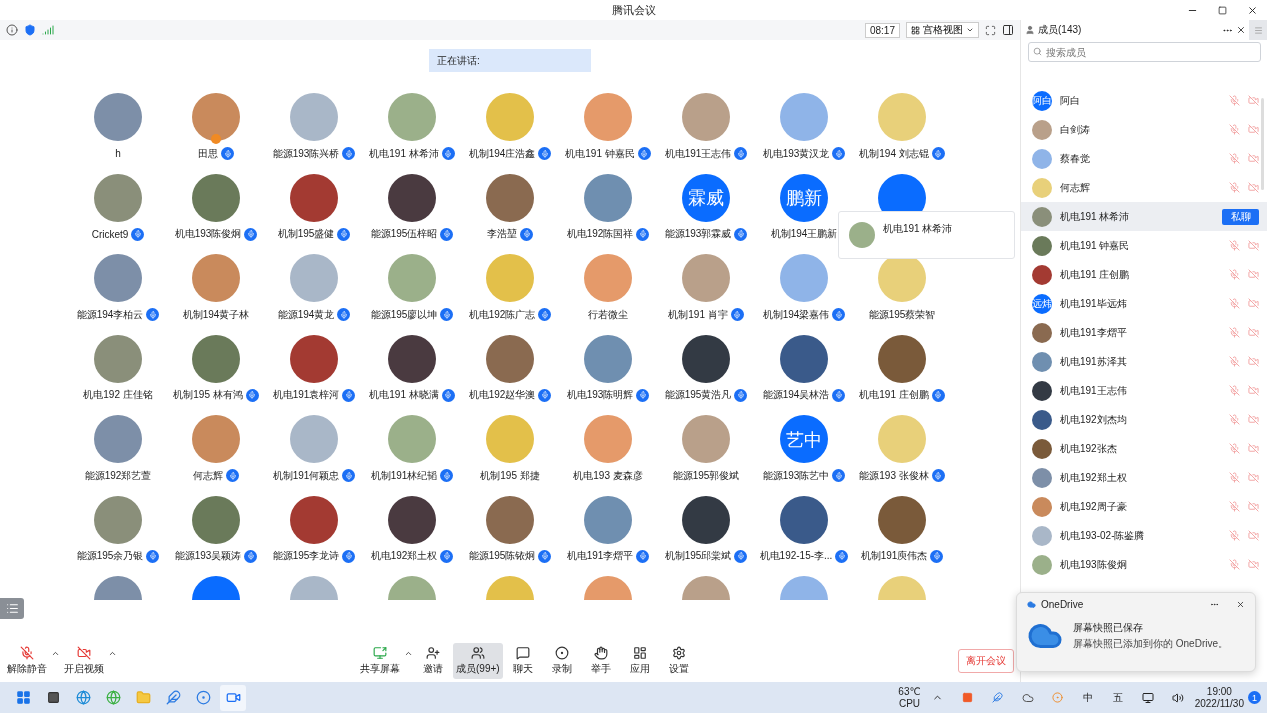  I want to click on list-button, so click(12, 608).